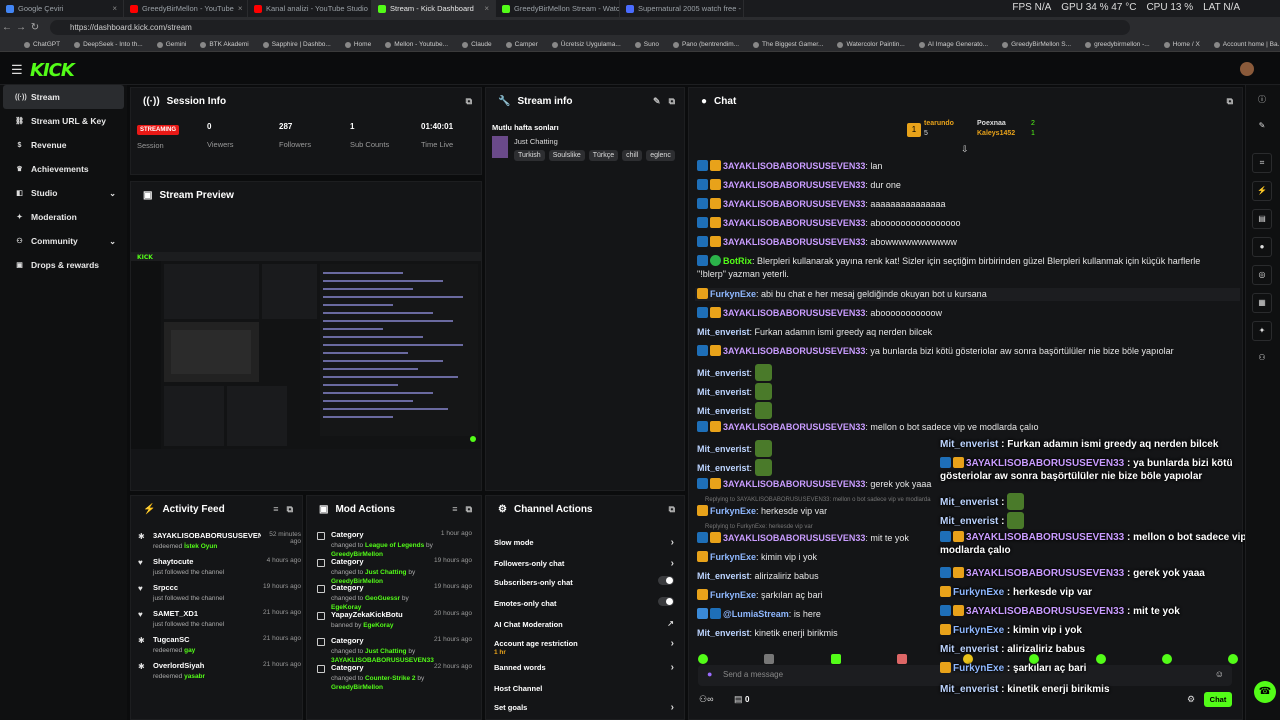  I want to click on hamburger-menu-icon: ☰, so click(17, 70).